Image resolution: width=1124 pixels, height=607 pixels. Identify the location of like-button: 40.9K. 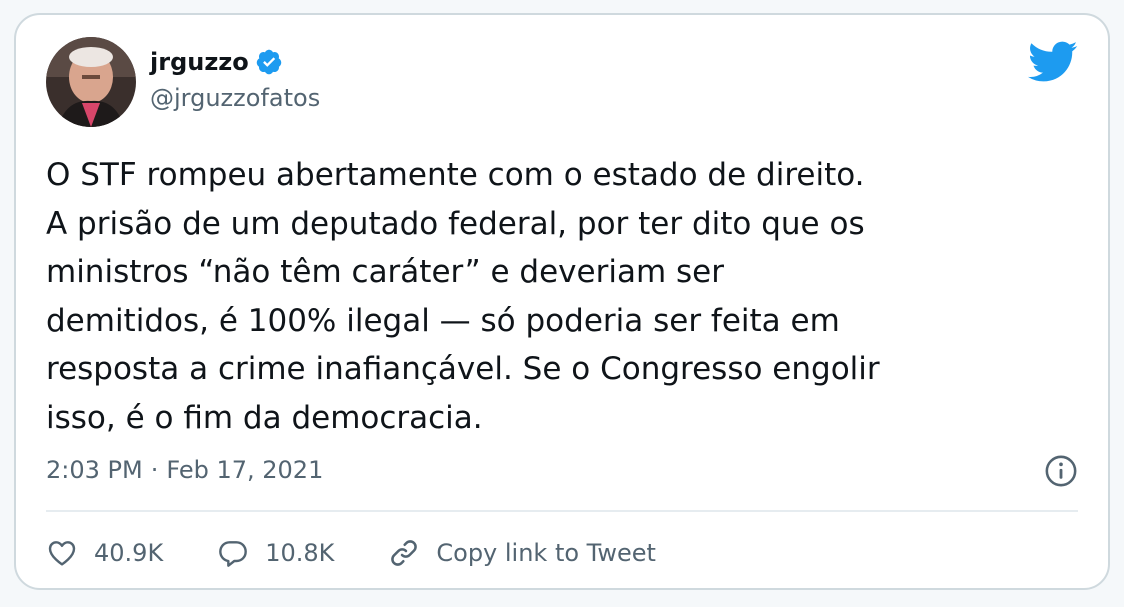
(104, 553).